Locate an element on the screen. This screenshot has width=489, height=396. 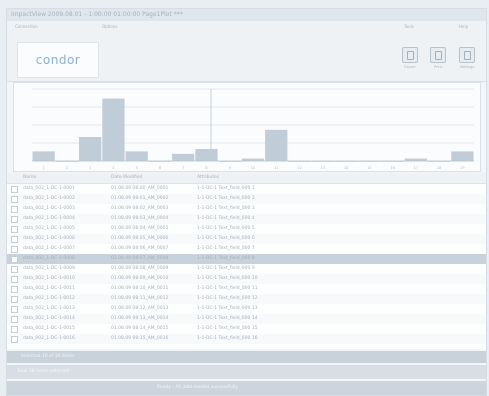
col-header-date: Date Modified is located at coordinates (126, 177).